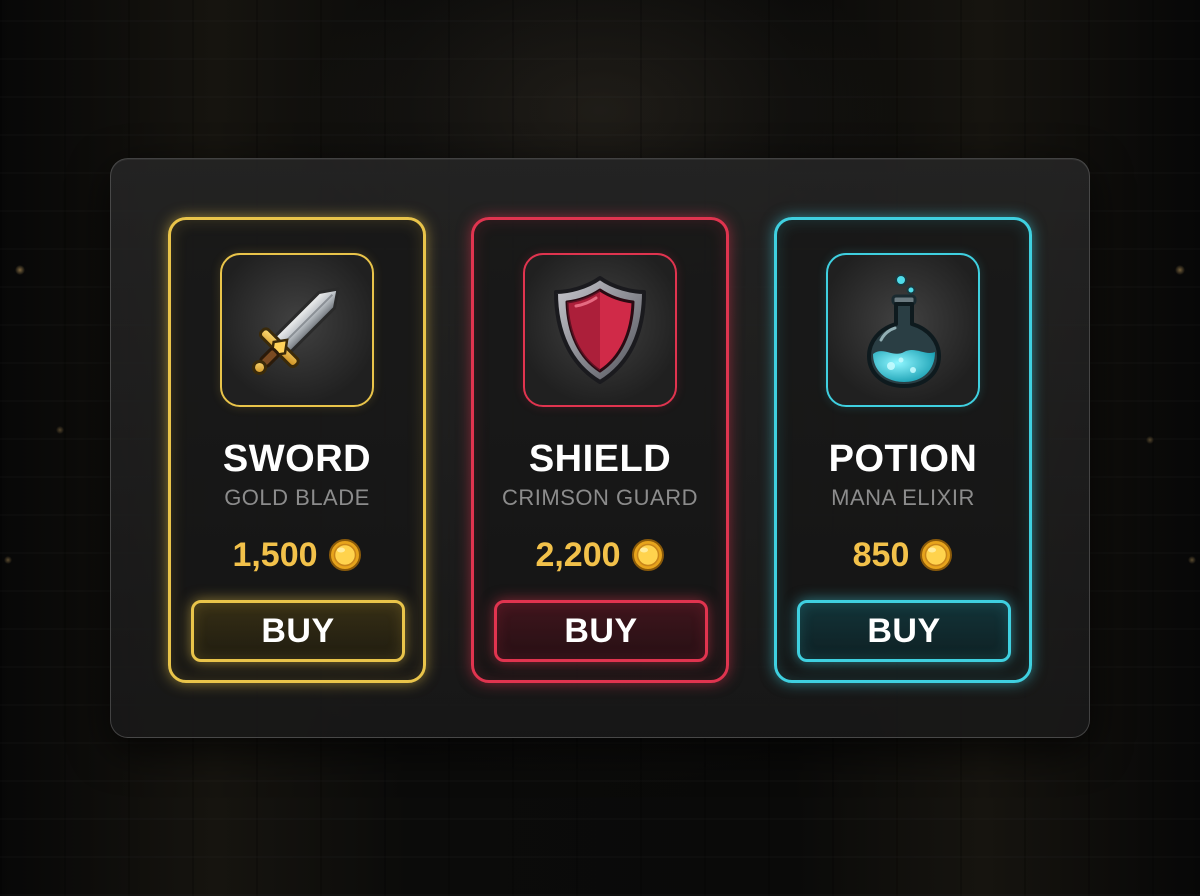 The width and height of the screenshot is (1200, 896). I want to click on shield-icon, so click(600, 330).